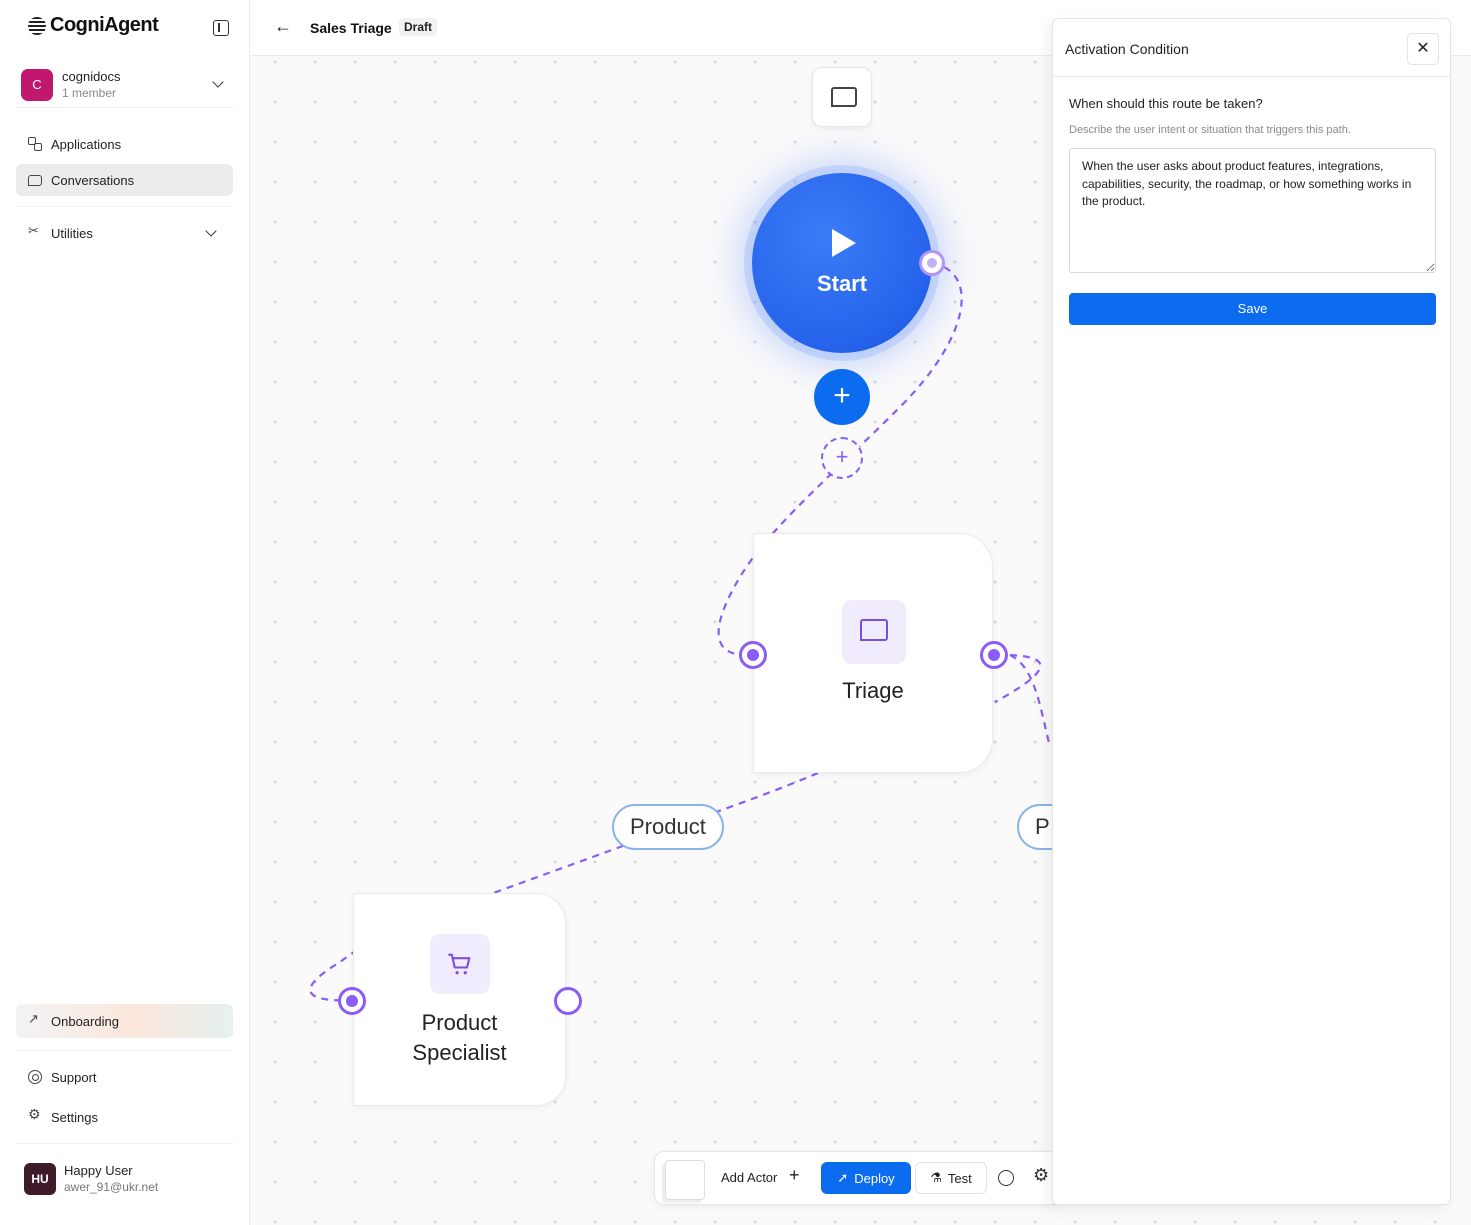  Describe the element at coordinates (352, 1001) in the screenshot. I see `specialist-input-handle` at that location.